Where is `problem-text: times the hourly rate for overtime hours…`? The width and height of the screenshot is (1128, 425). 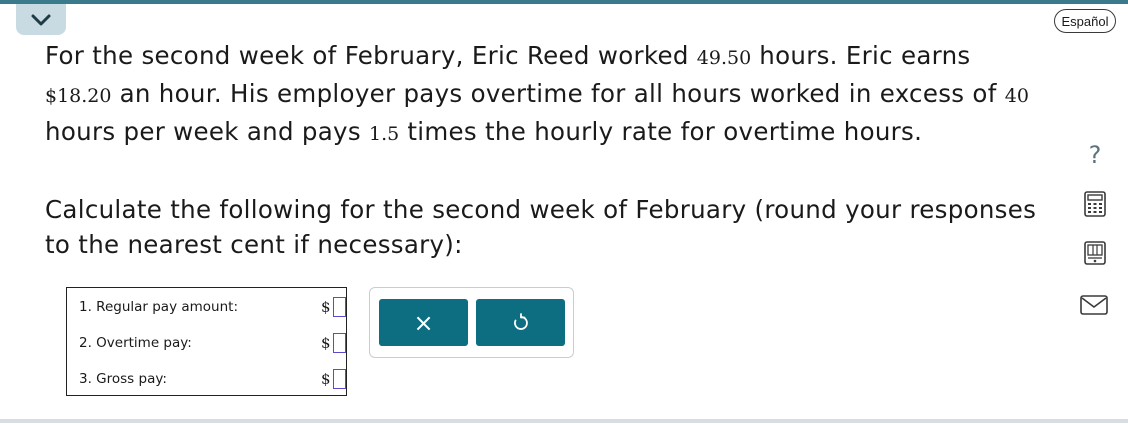
problem-text: times the hourly rate for overtime hours… is located at coordinates (661, 131).